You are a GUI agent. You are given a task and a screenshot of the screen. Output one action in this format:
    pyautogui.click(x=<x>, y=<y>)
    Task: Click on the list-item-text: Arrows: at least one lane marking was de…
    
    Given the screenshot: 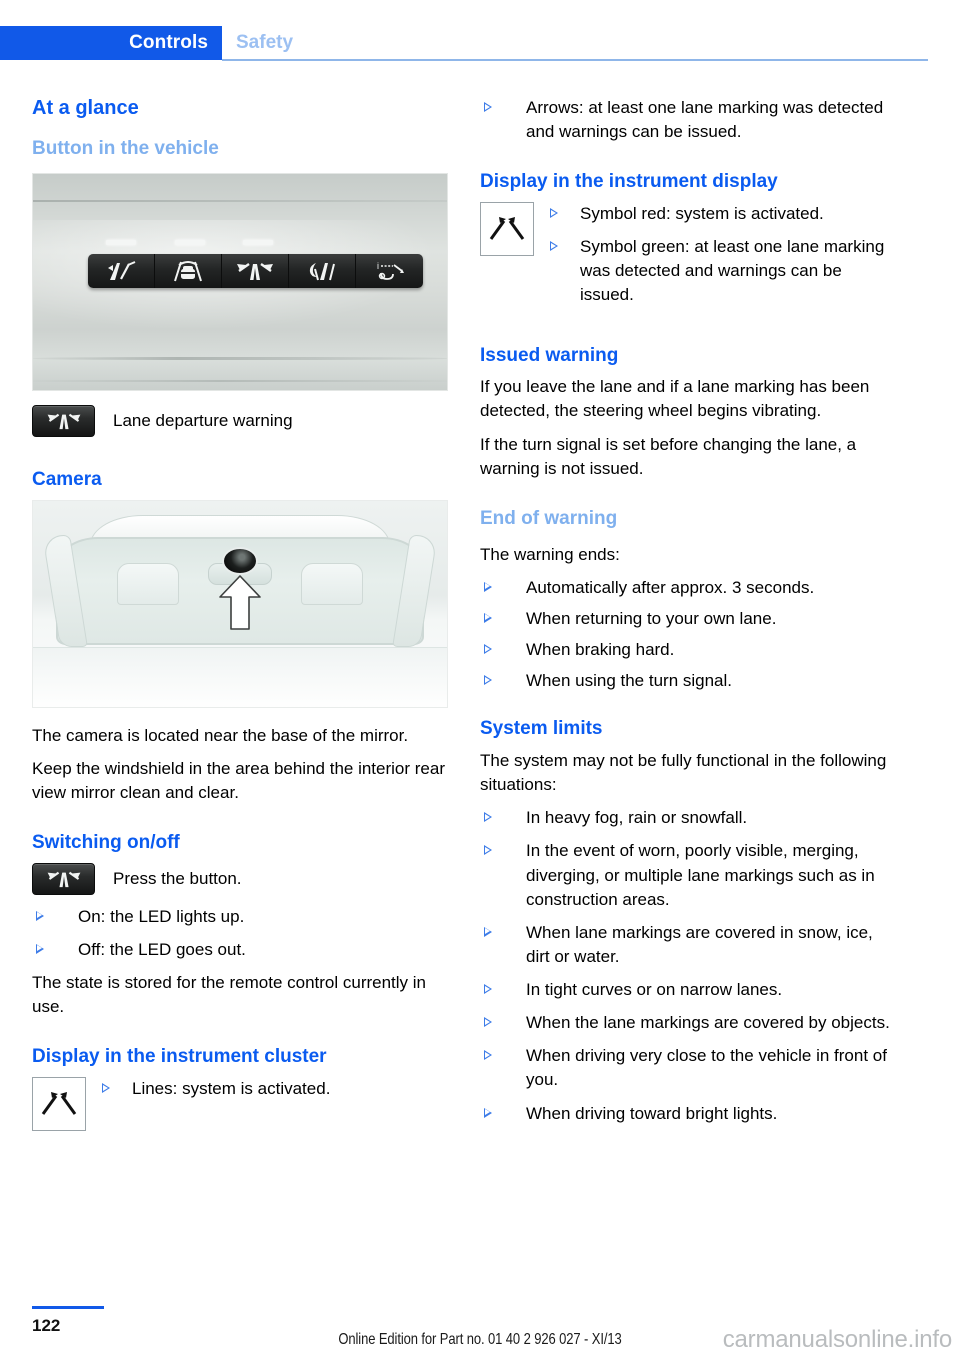 What is the action you would take?
    pyautogui.click(x=705, y=120)
    